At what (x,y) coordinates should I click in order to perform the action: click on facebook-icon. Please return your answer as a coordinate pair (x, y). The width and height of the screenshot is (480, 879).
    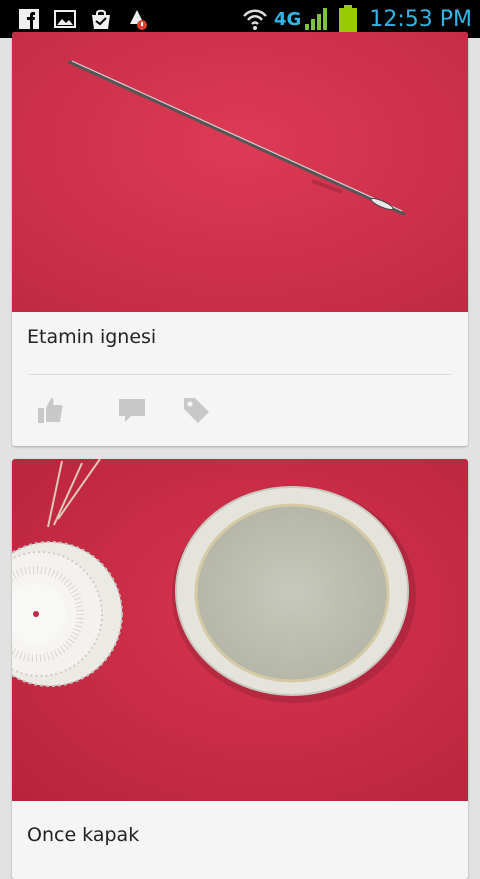
    Looking at the image, I should click on (29, 19).